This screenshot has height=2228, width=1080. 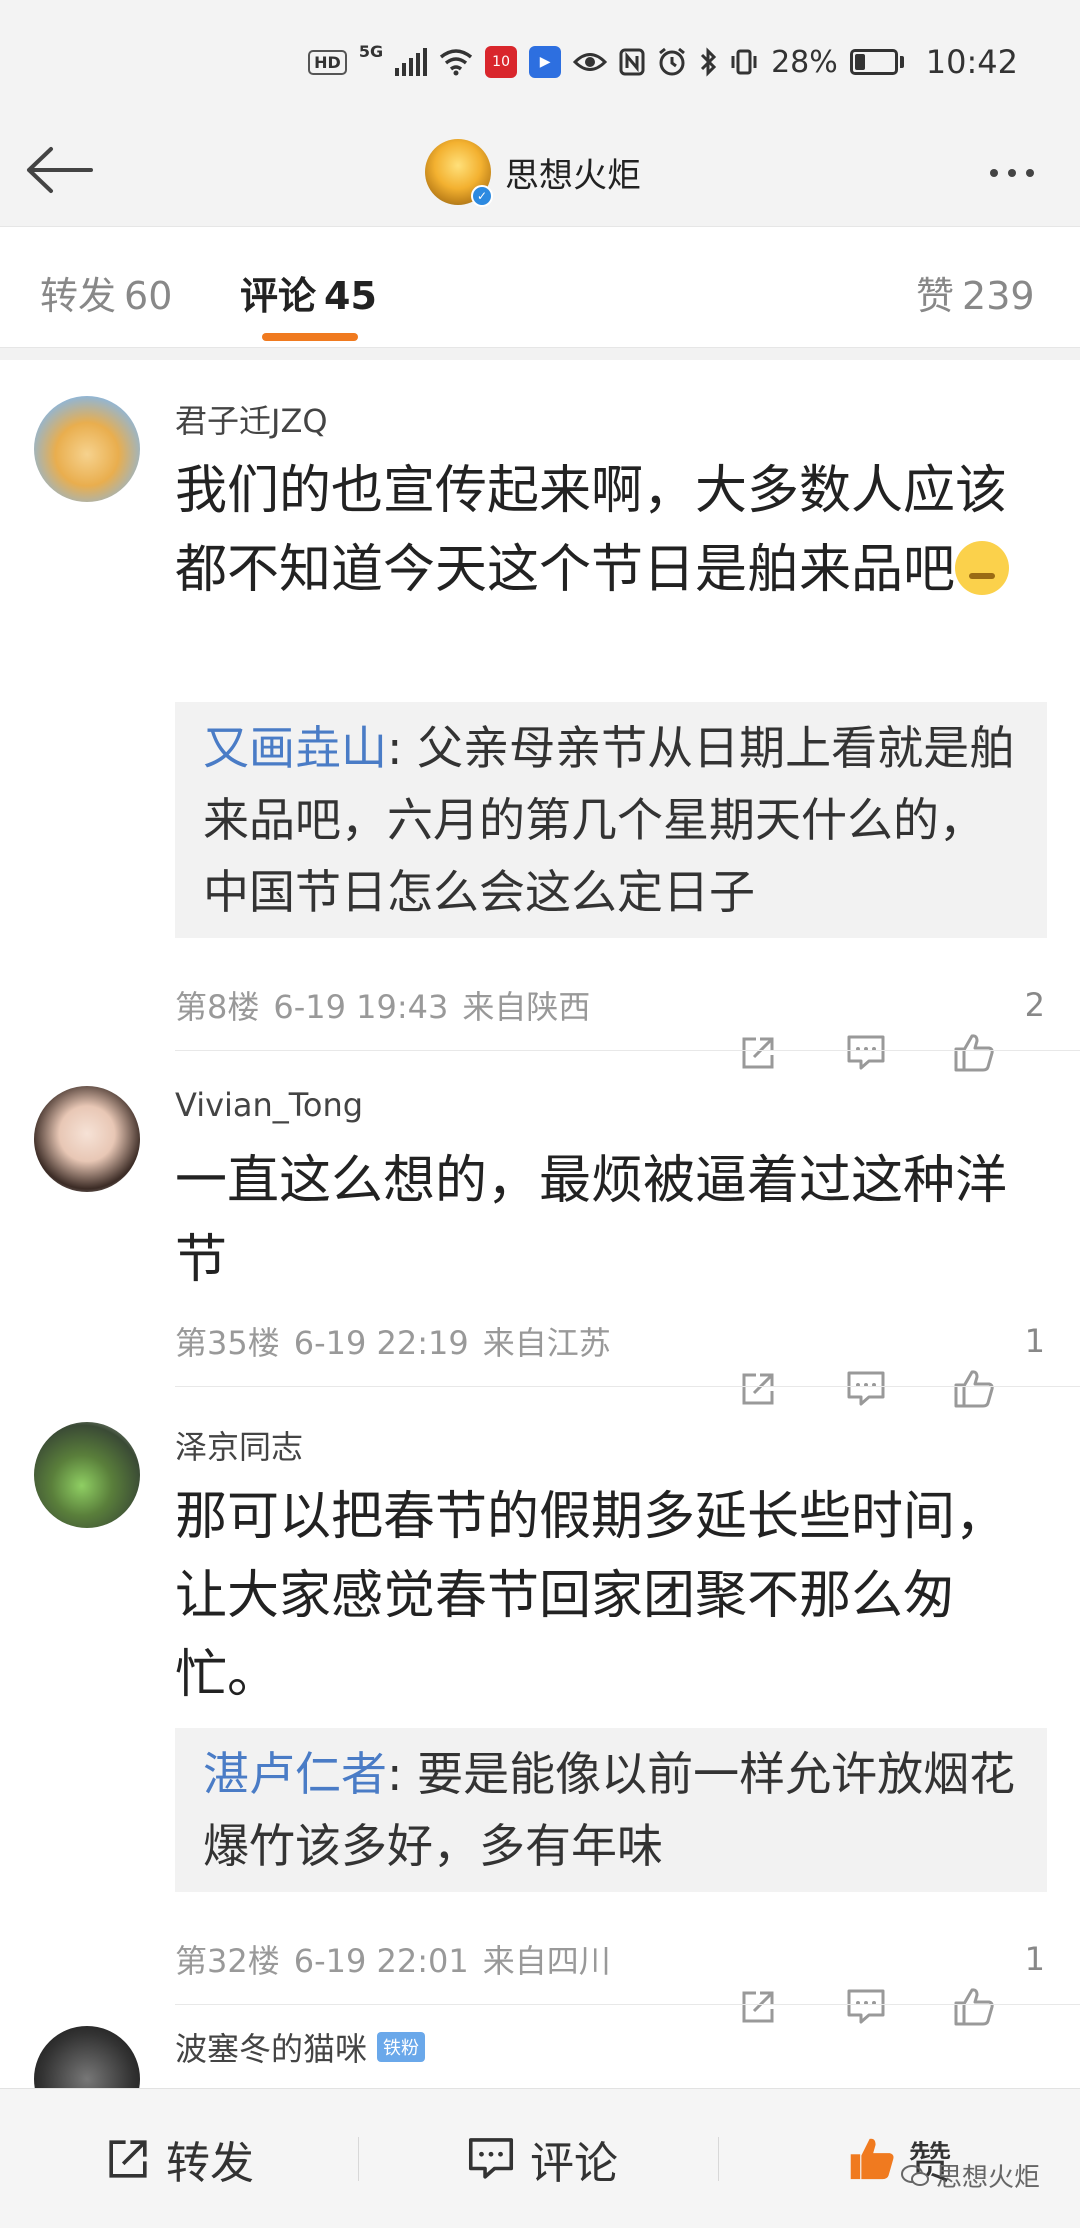 I want to click on tab-count: 45, so click(x=350, y=296).